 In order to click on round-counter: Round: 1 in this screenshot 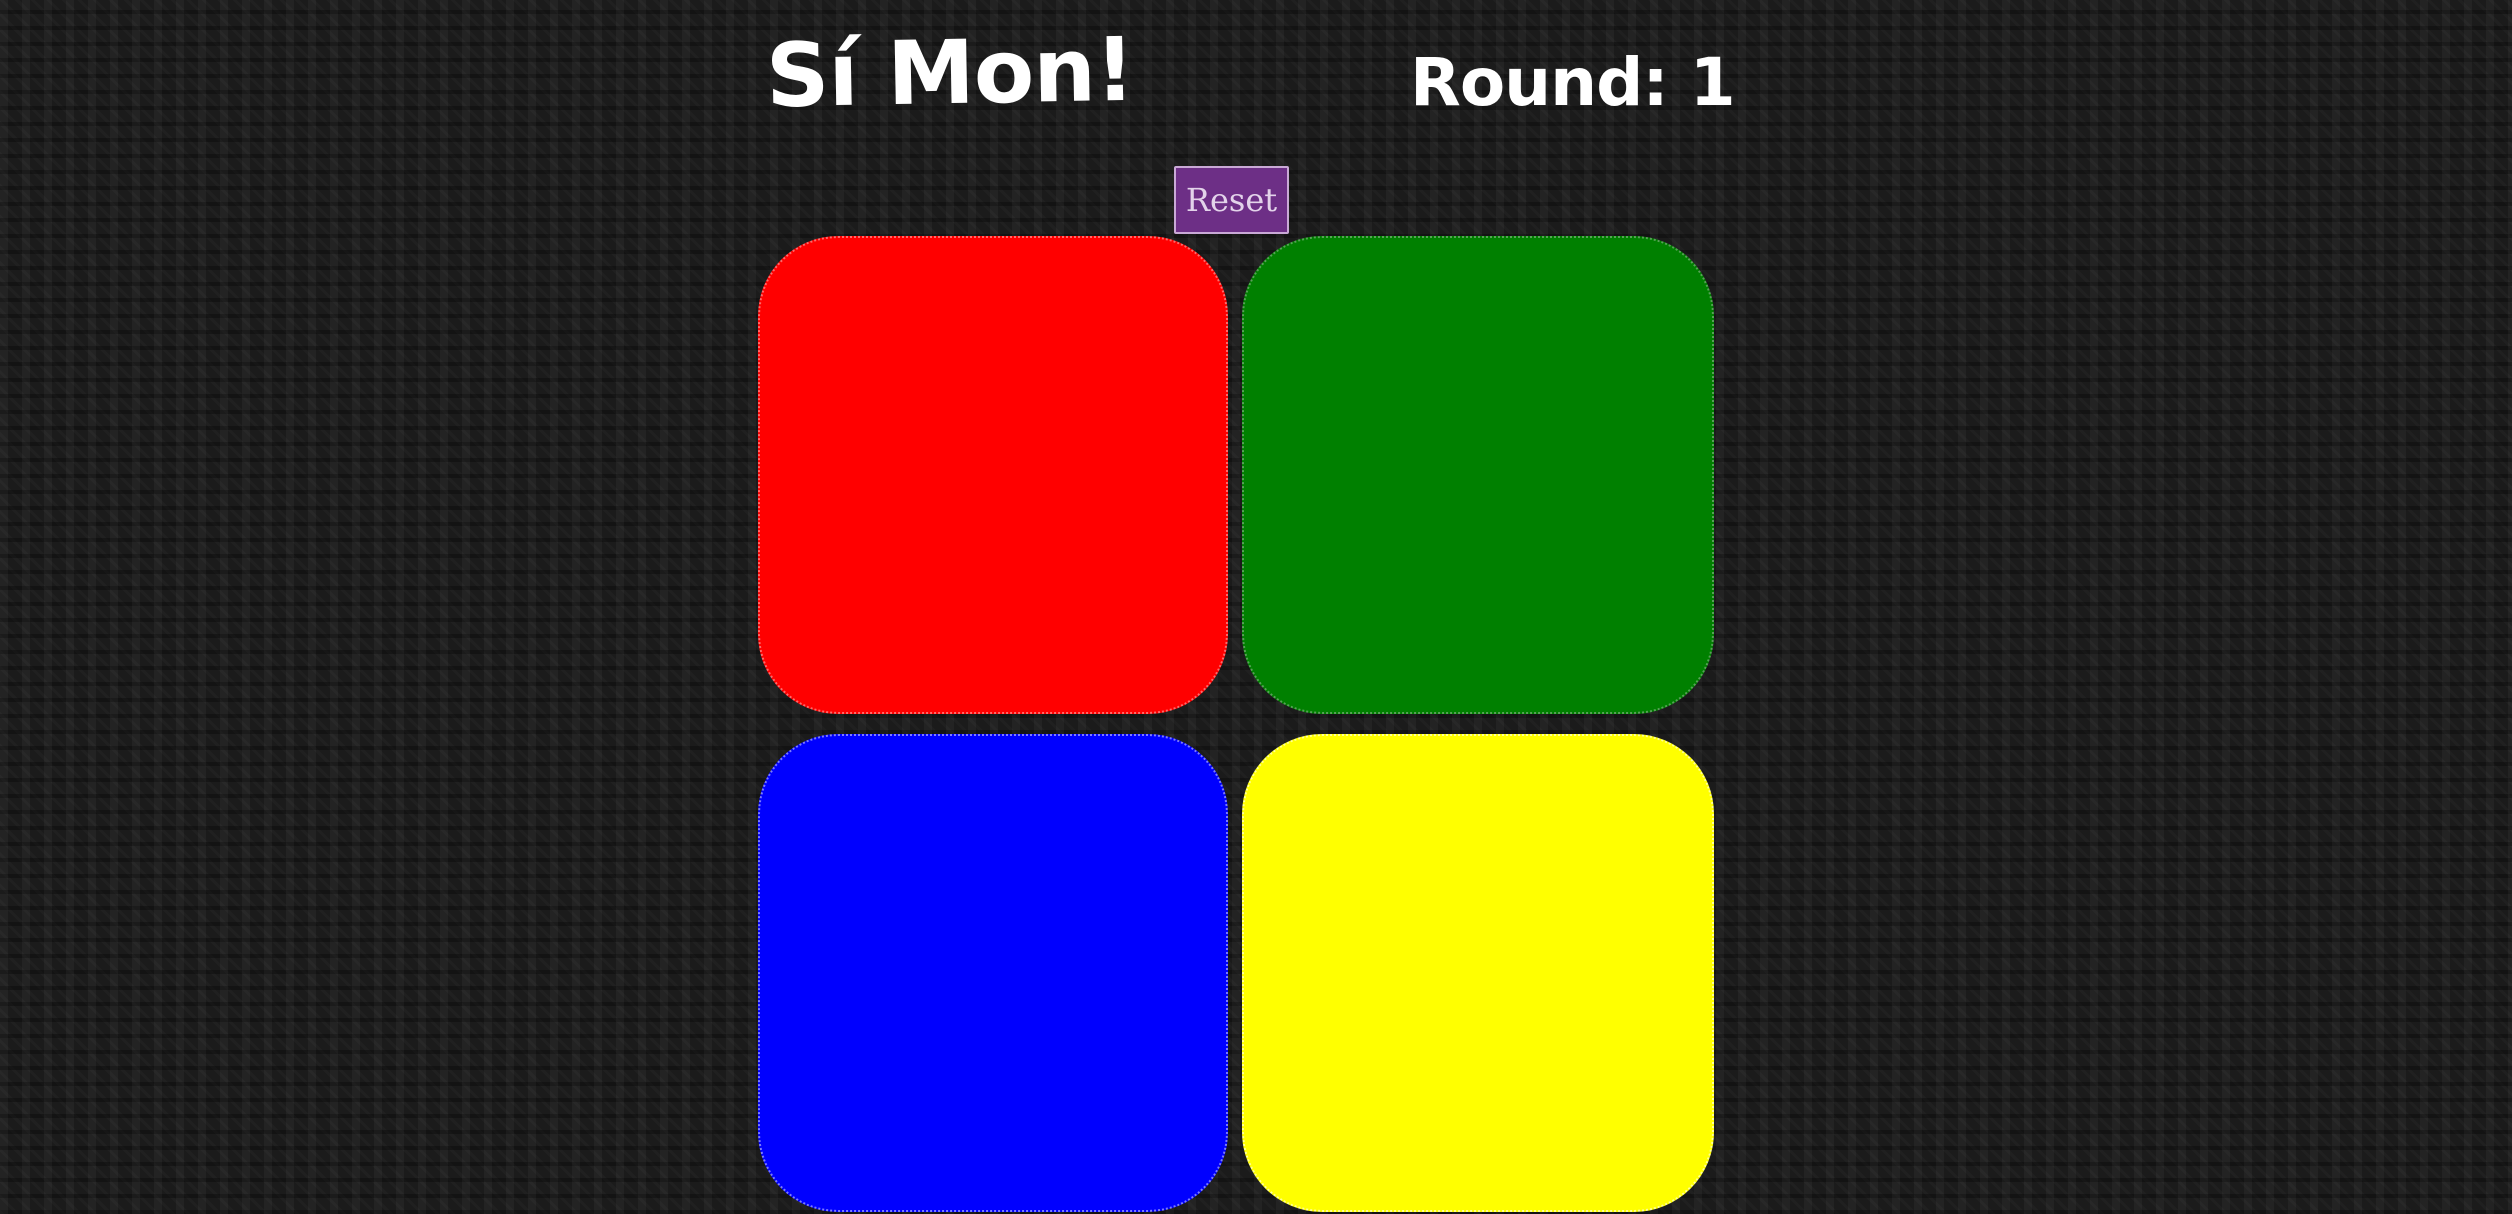, I will do `click(1573, 82)`.